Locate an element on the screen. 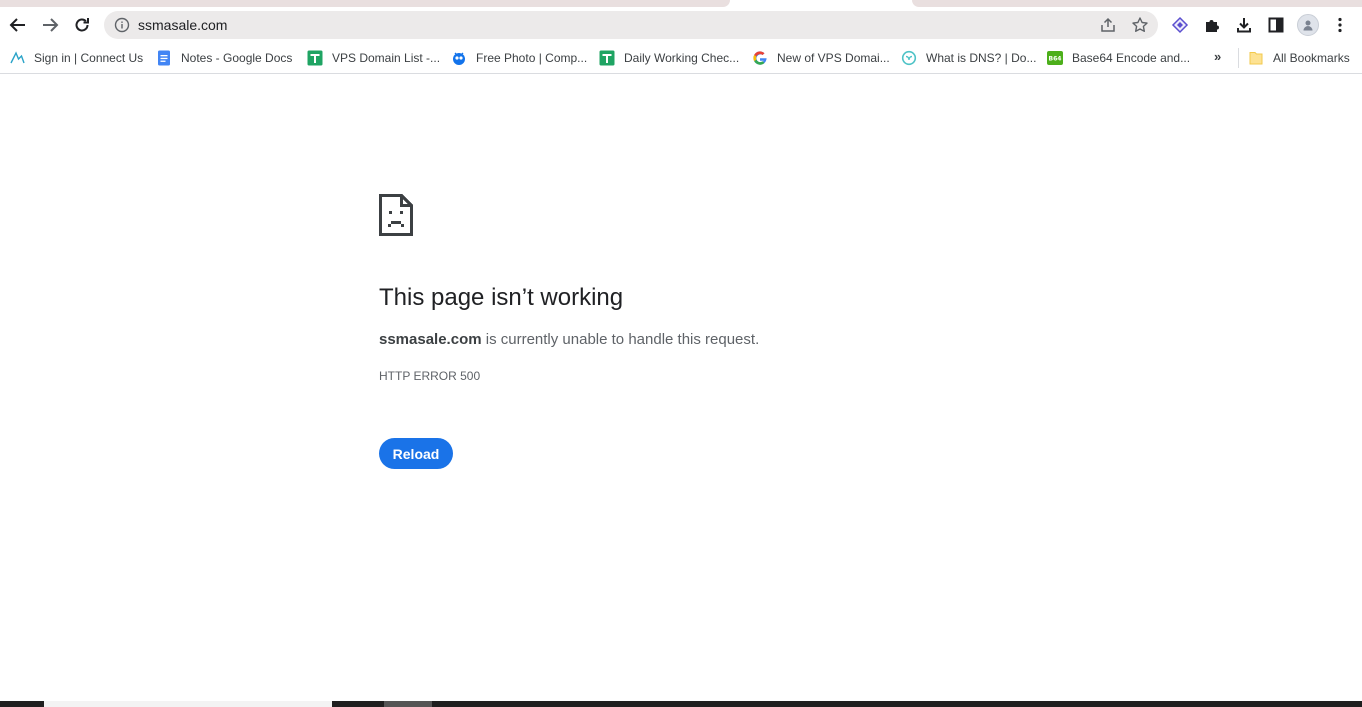 The height and width of the screenshot is (707, 1362). error-domain: ssmasale.com is located at coordinates (430, 339).